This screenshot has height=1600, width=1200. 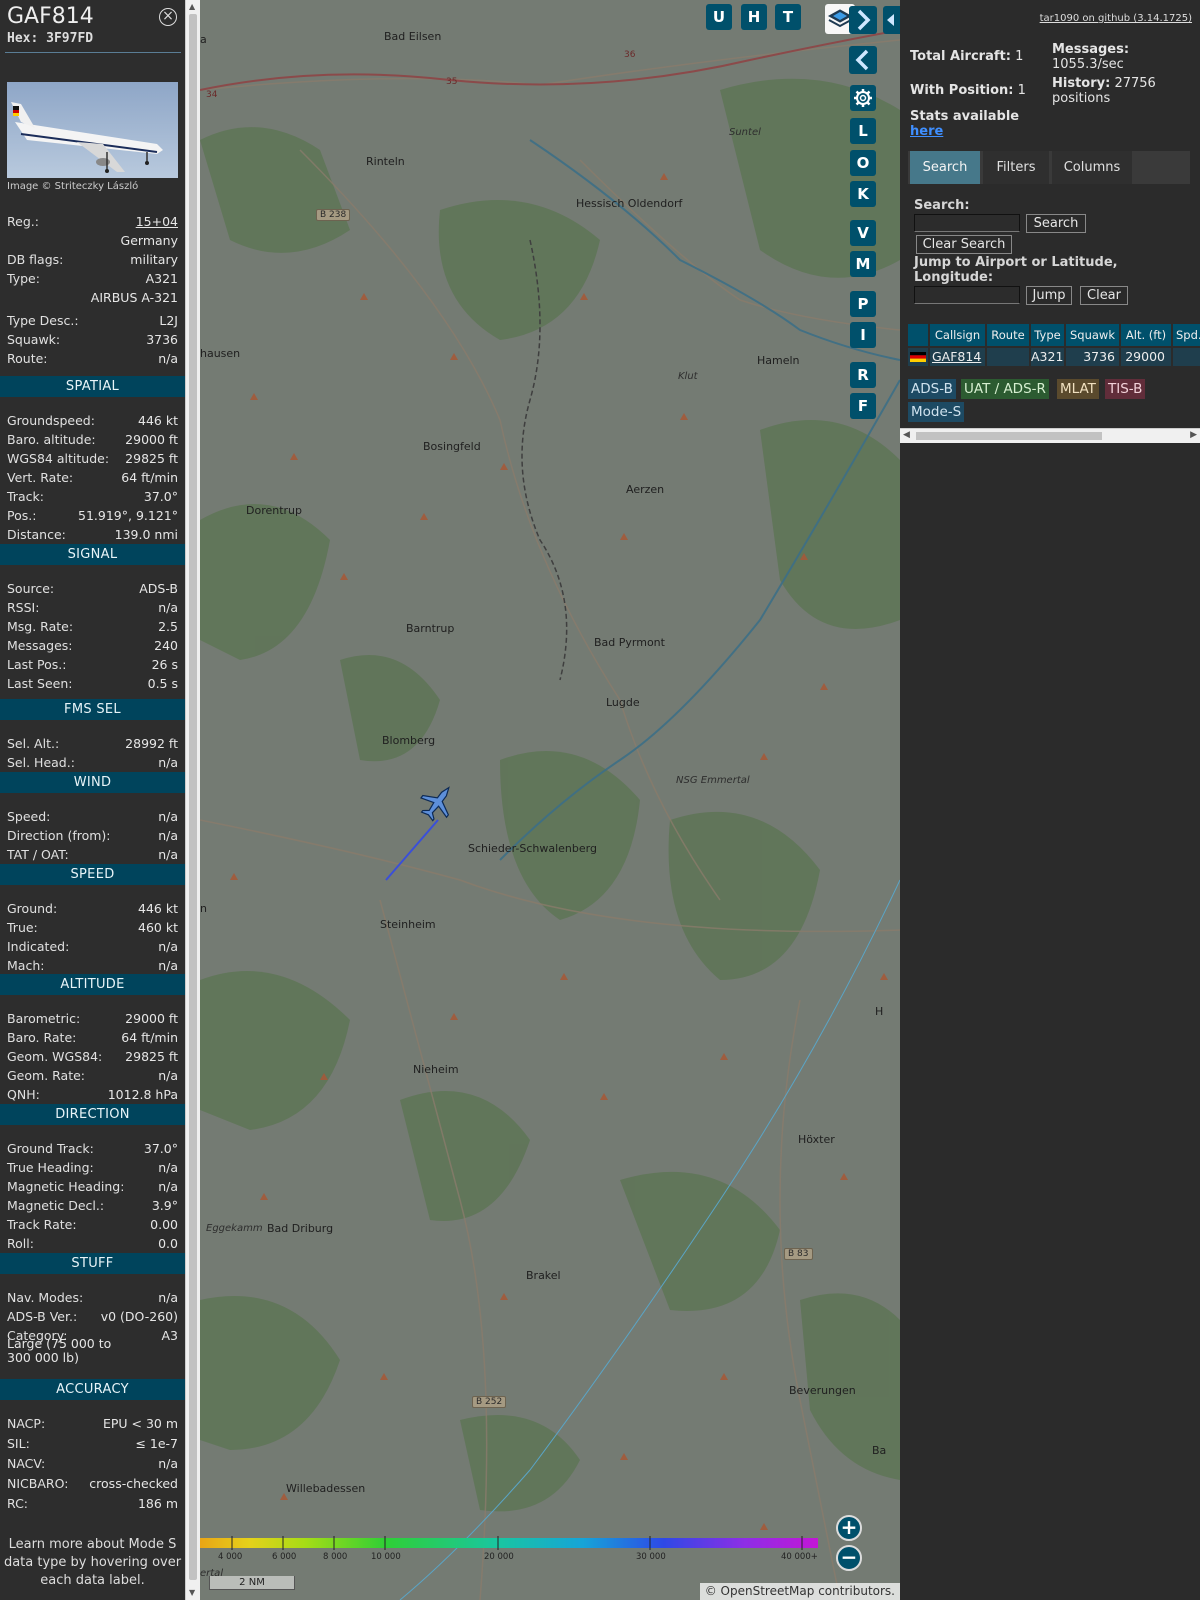 What do you see at coordinates (863, 375) in the screenshot?
I see `button-r: R` at bounding box center [863, 375].